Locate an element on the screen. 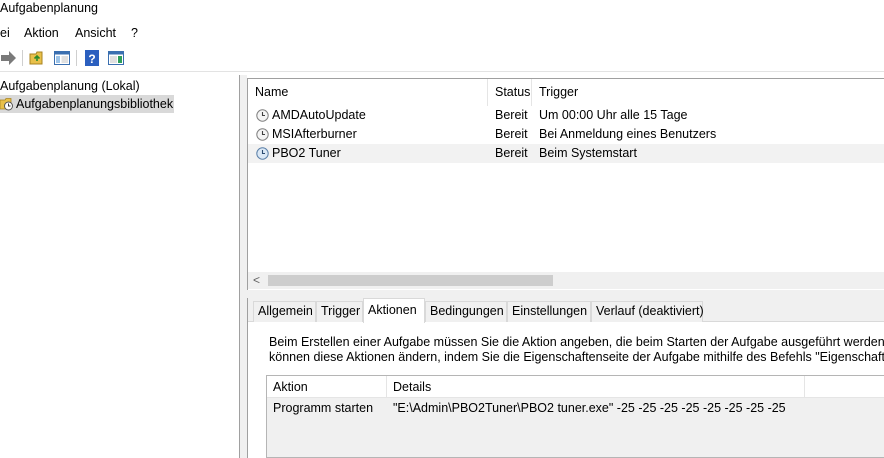 The image size is (884, 458). menu-file: ei is located at coordinates (5, 33).